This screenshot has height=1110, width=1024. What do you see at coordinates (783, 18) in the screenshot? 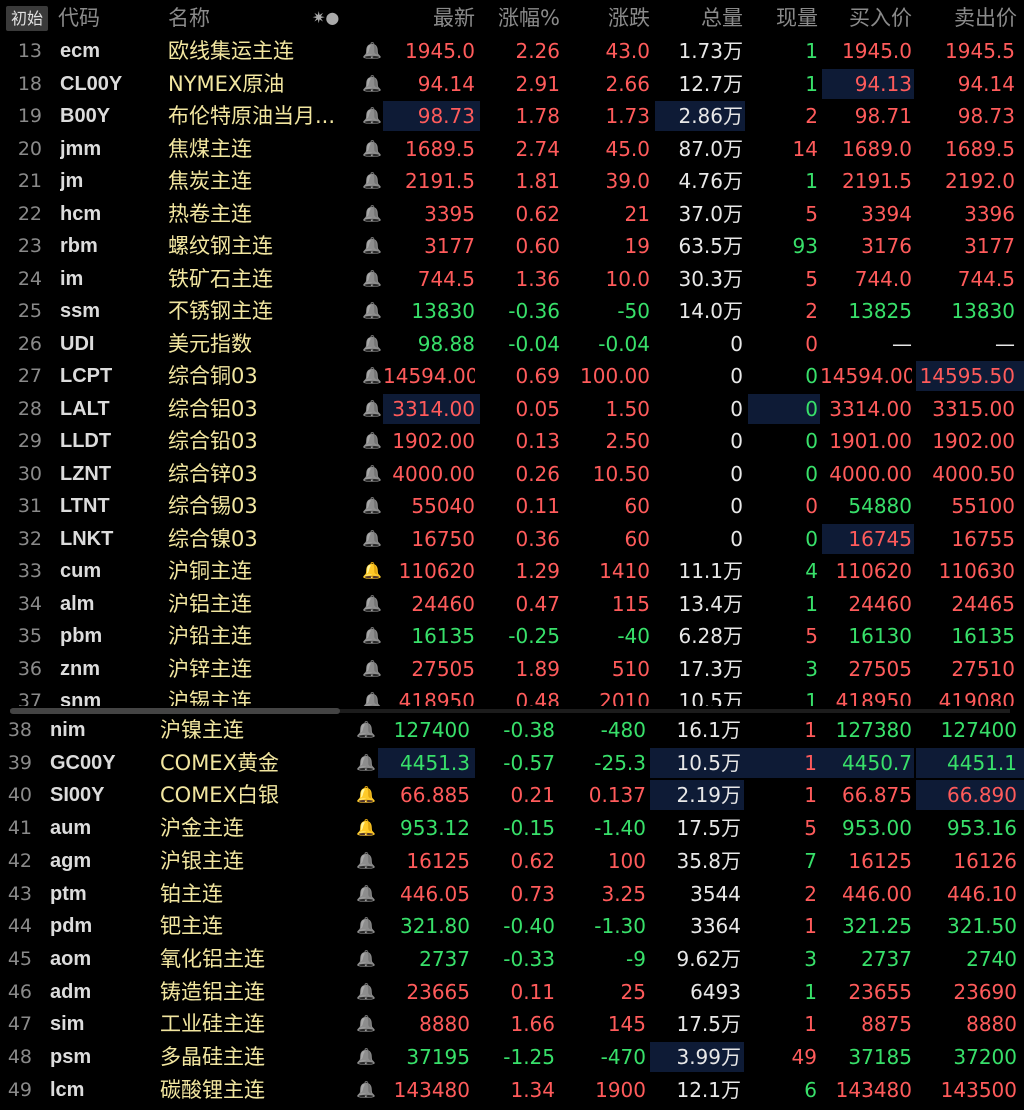
I see `header-cur: 现量` at bounding box center [783, 18].